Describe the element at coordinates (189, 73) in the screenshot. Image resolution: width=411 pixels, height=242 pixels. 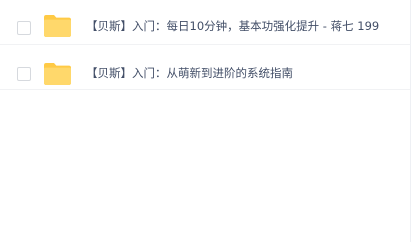
I see `file-name: 【贝斯】入门：从萌新到进阶的系统指南` at that location.